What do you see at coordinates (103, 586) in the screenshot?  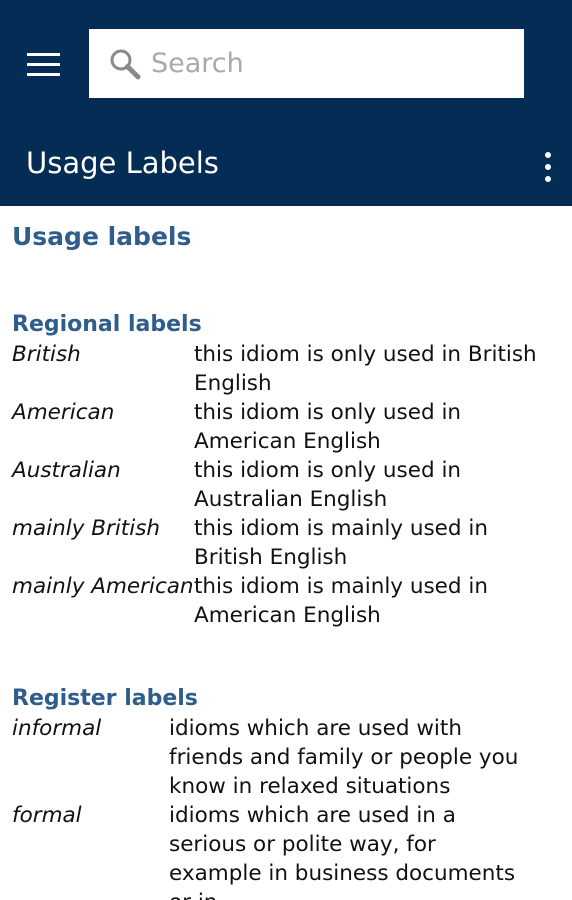 I see `label-term: mainly American` at bounding box center [103, 586].